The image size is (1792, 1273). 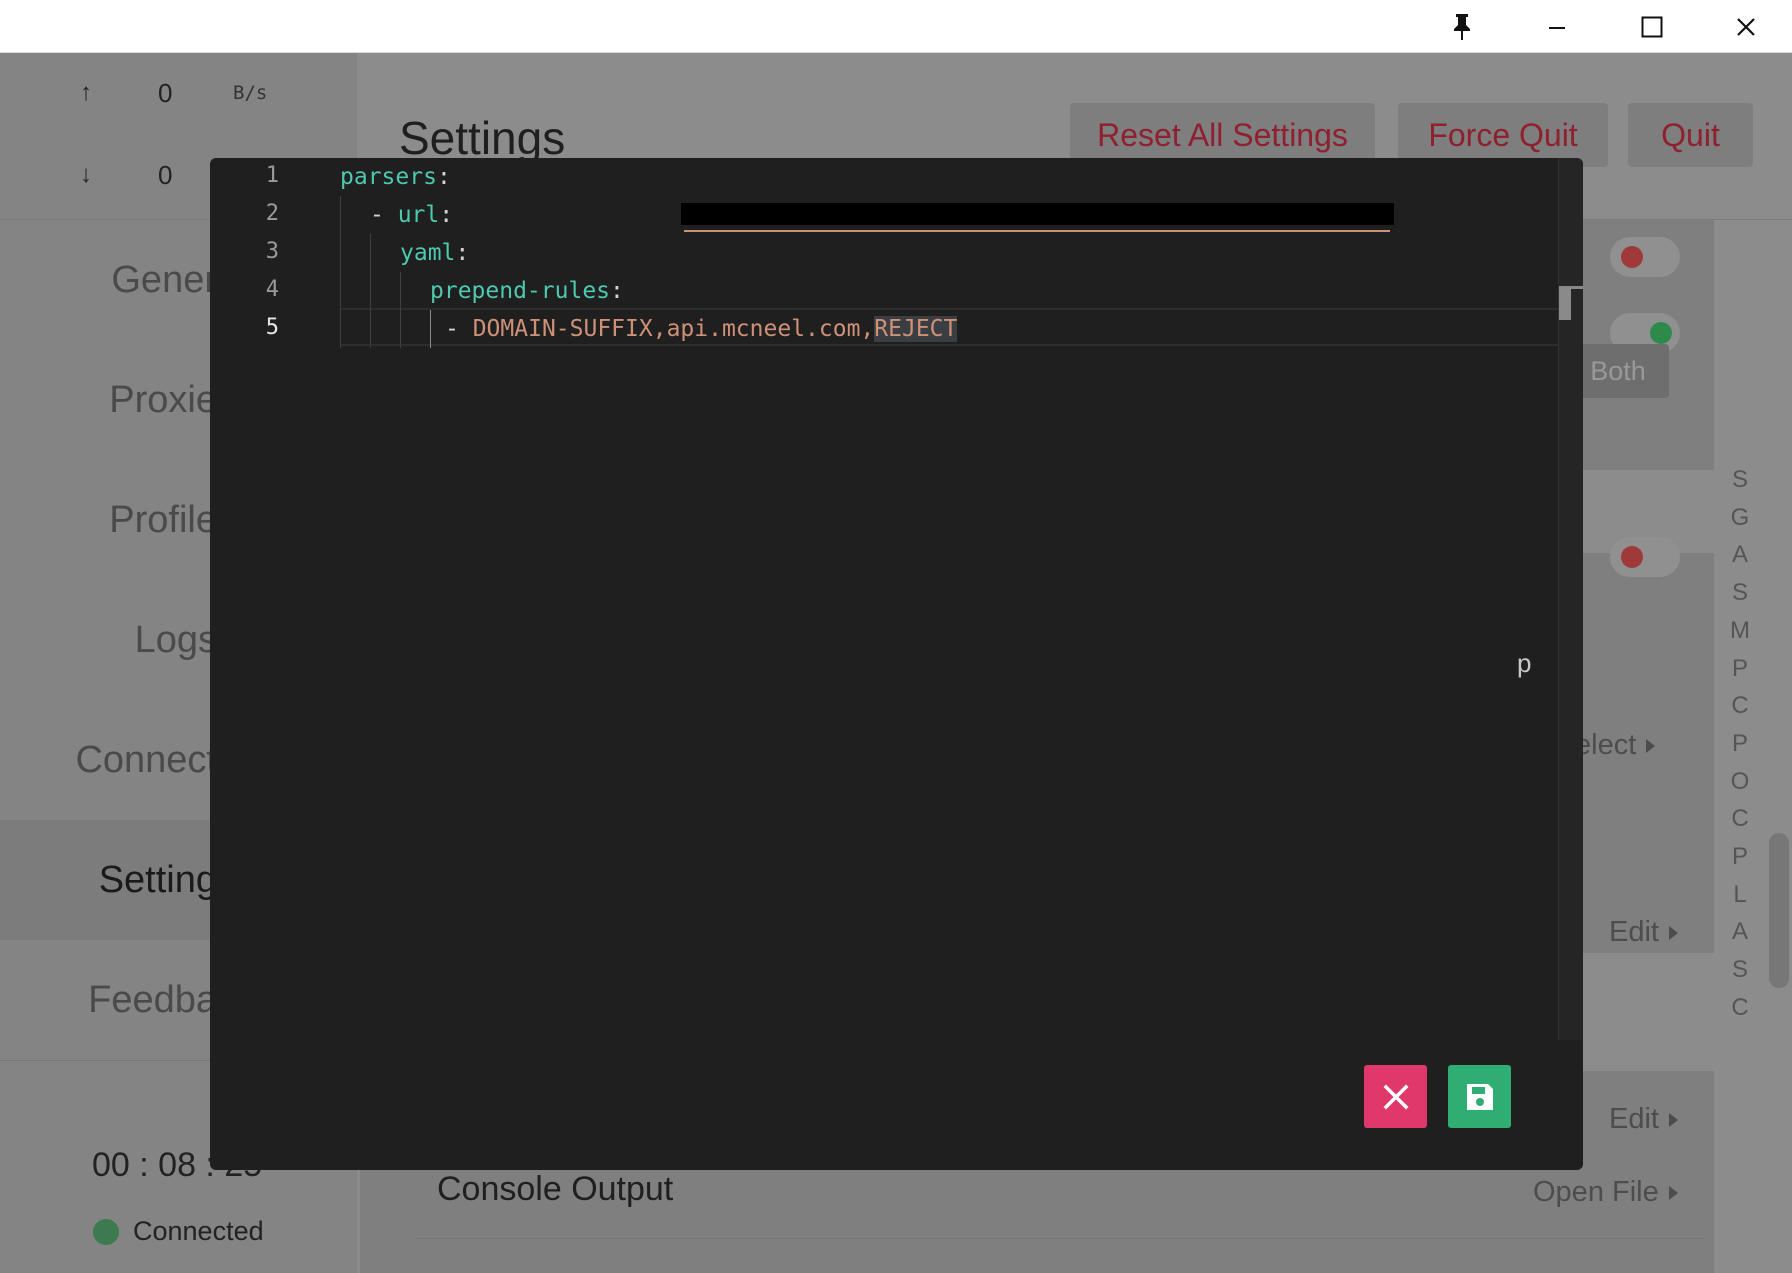 I want to click on save-icon, so click(x=1479, y=1096).